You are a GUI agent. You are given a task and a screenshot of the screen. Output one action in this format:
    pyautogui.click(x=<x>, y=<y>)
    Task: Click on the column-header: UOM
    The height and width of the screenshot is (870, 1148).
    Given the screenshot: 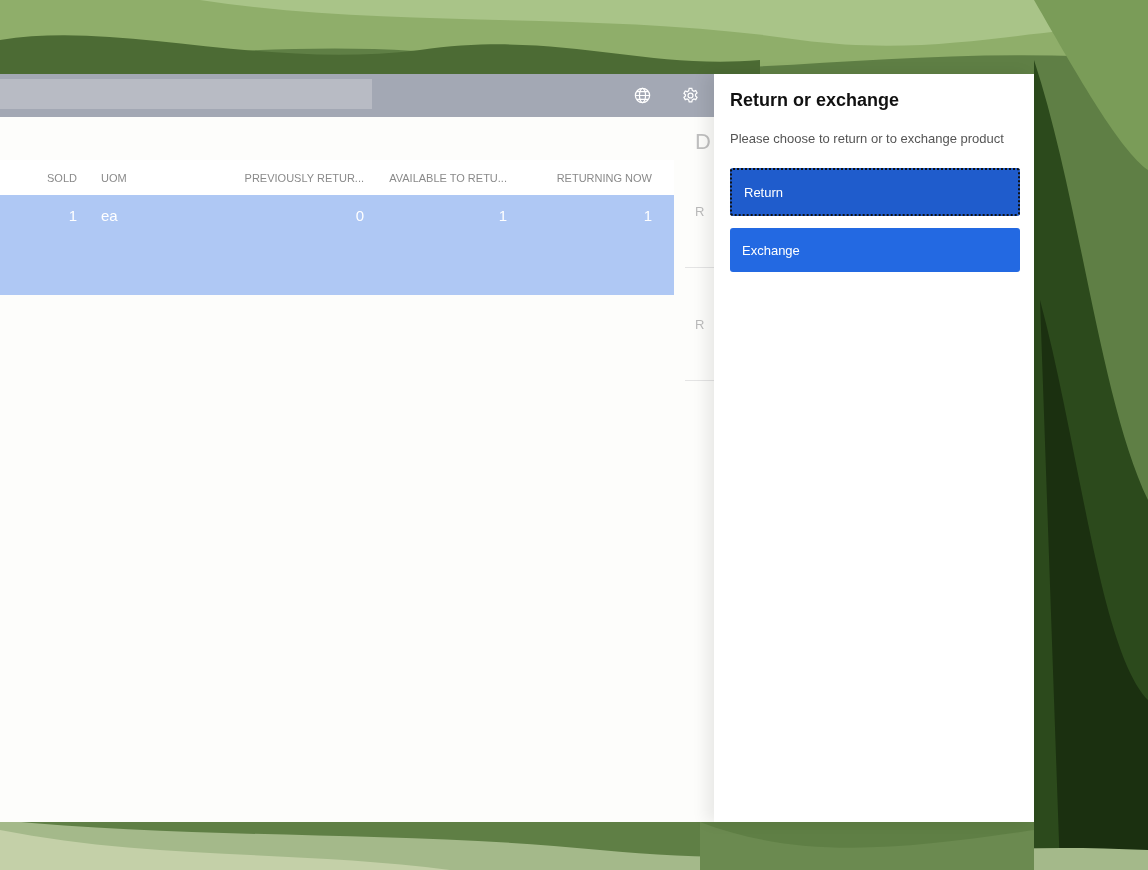 What is the action you would take?
    pyautogui.click(x=114, y=177)
    